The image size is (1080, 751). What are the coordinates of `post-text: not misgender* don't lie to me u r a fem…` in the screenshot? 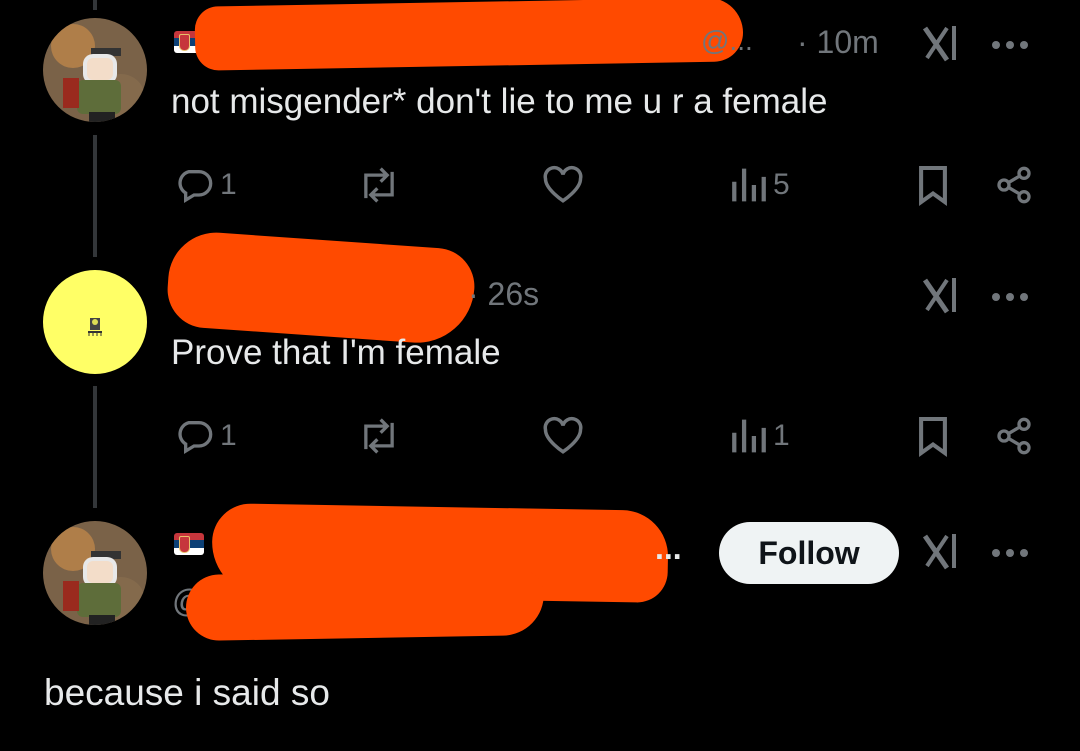 It's located at (499, 101).